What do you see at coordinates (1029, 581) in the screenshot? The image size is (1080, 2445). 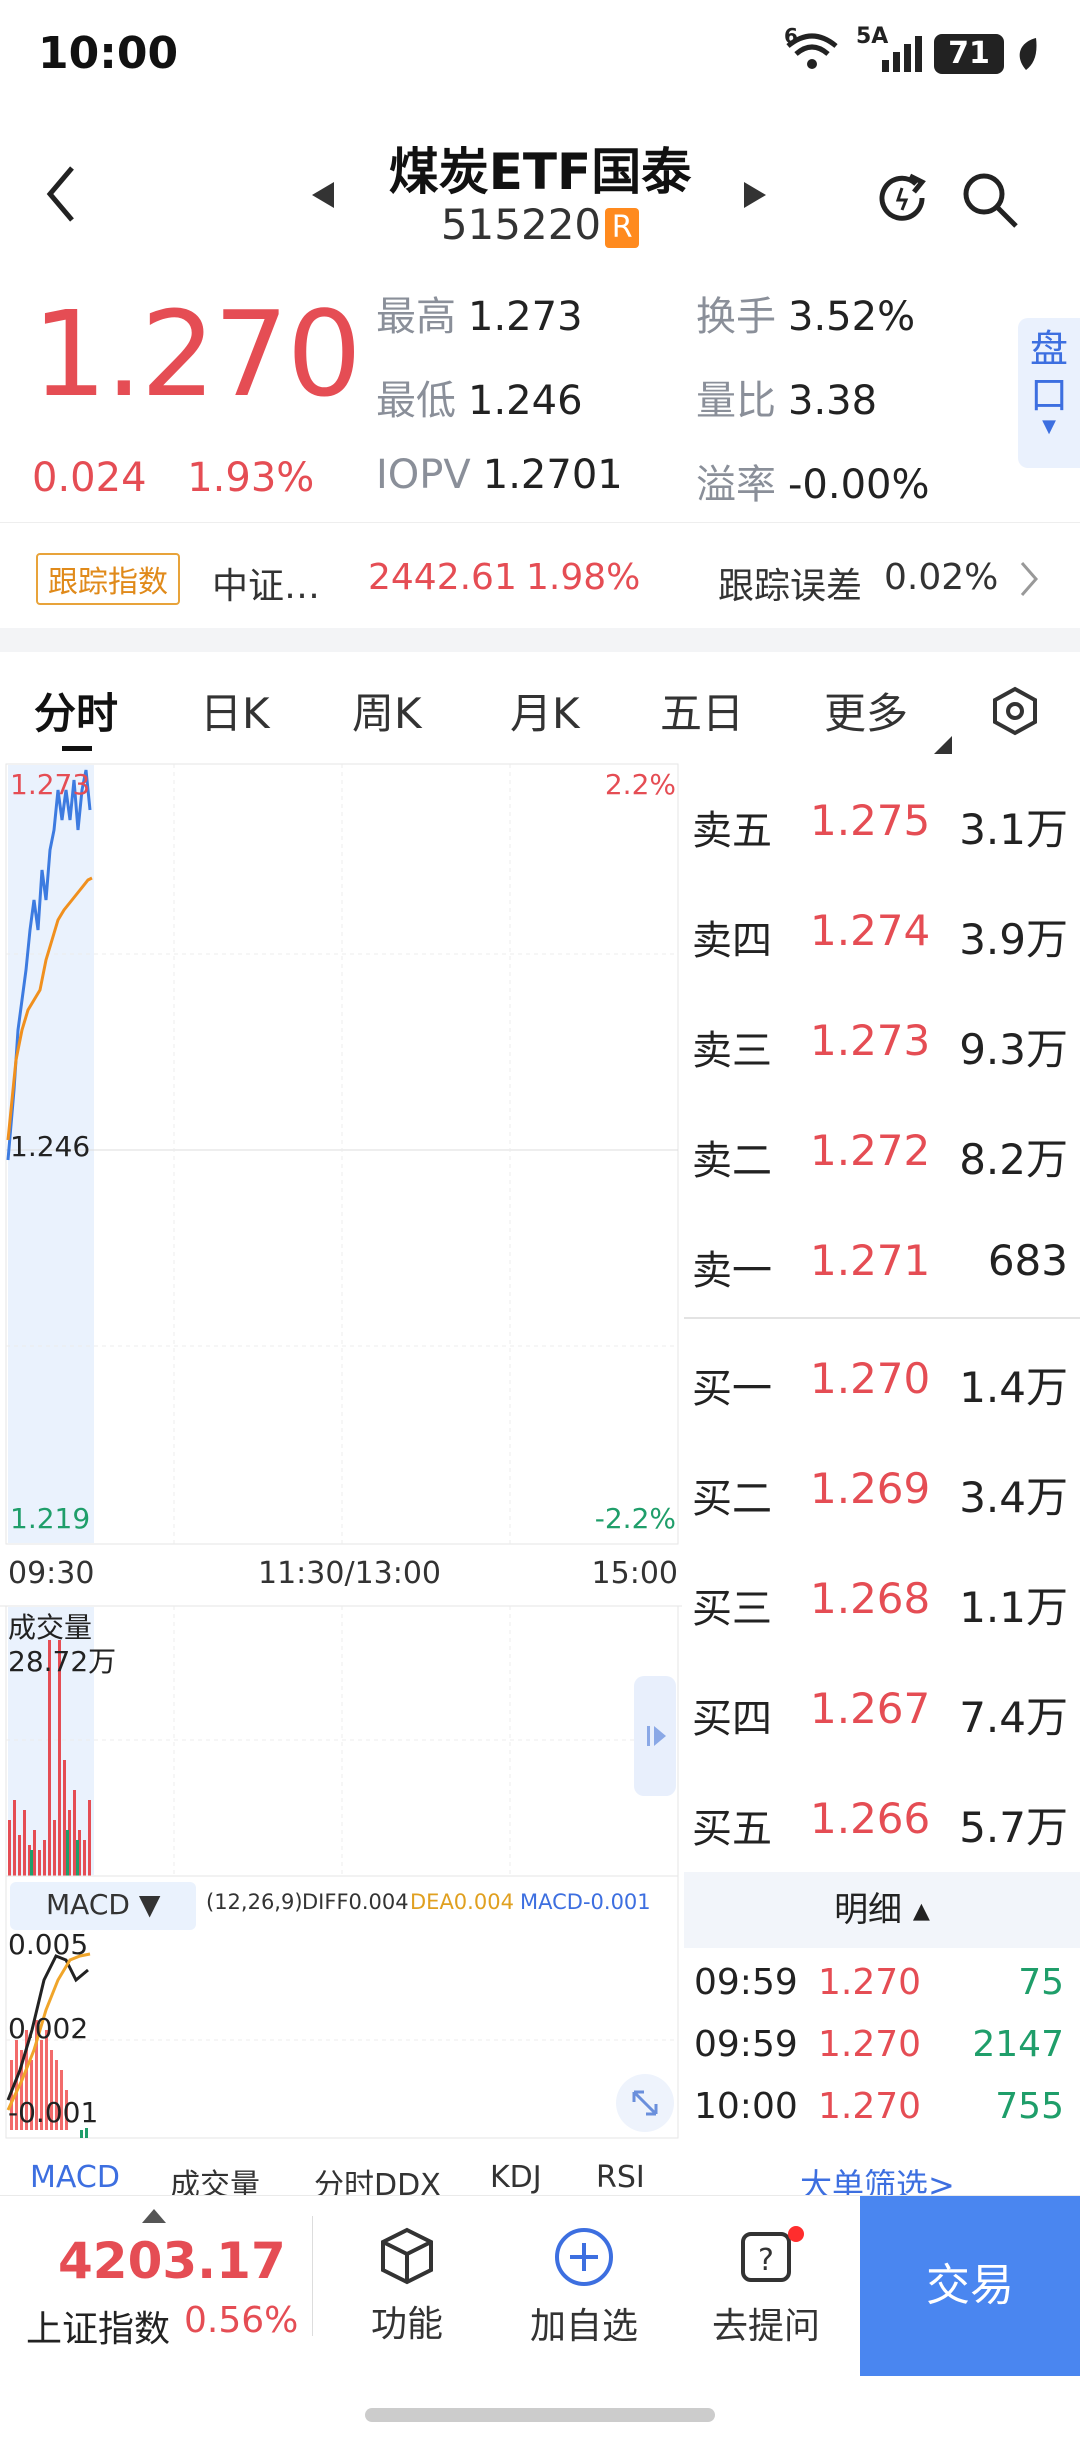 I see `chevron-right-icon` at bounding box center [1029, 581].